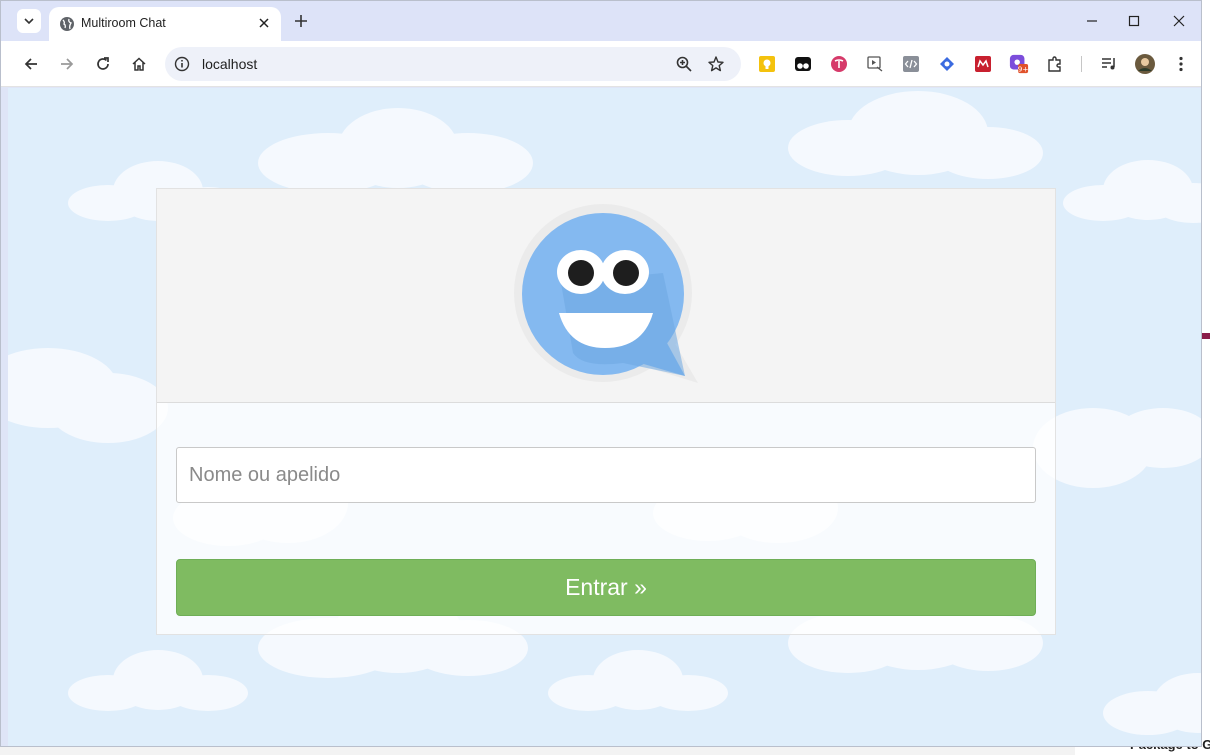 This screenshot has height=755, width=1210. I want to click on extension-screen-reader-icon, so click(875, 64).